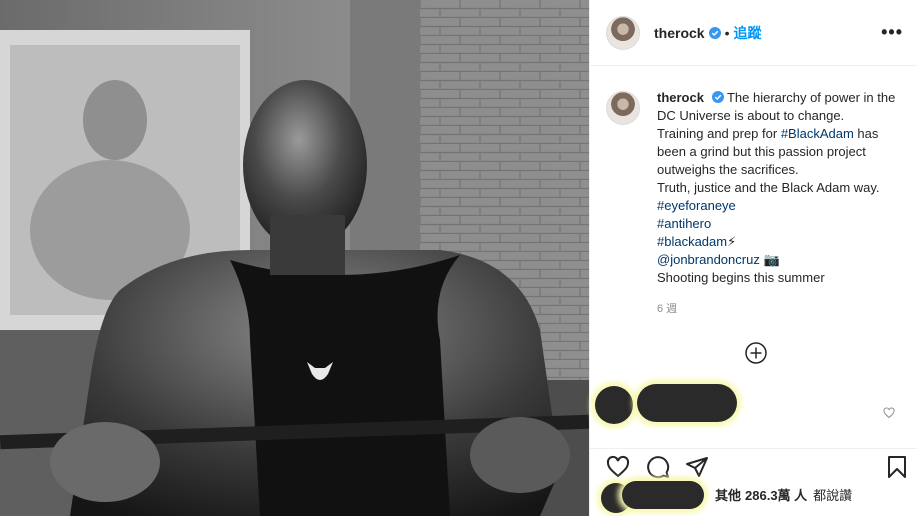  Describe the element at coordinates (897, 467) in the screenshot. I see `bookmark-icon` at that location.